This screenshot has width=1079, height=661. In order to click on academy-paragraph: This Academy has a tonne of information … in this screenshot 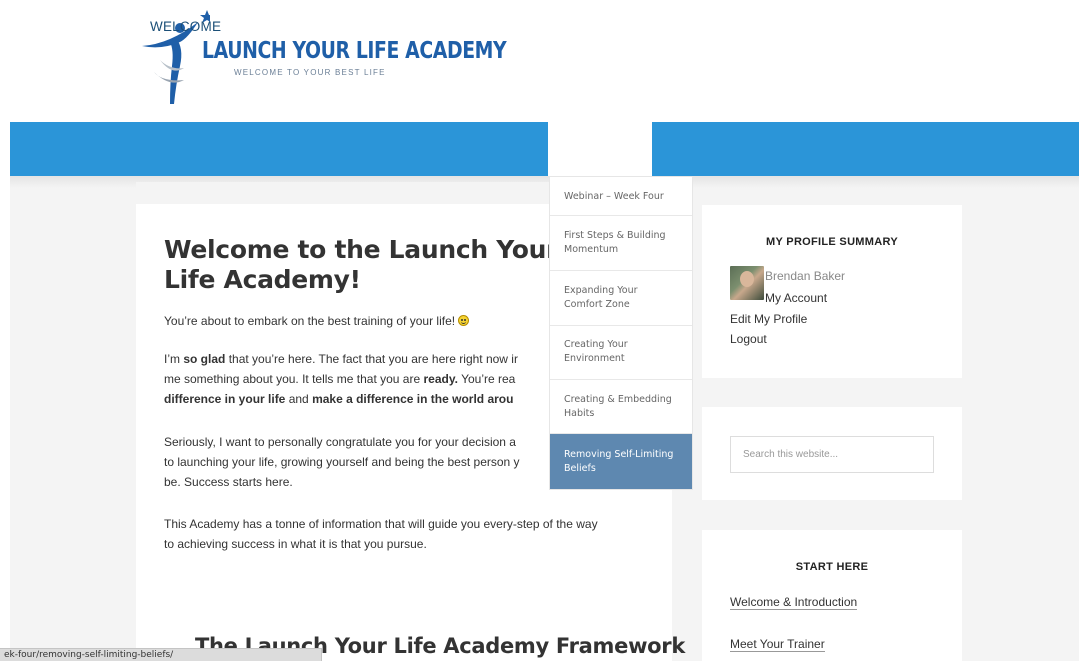, I will do `click(409, 534)`.